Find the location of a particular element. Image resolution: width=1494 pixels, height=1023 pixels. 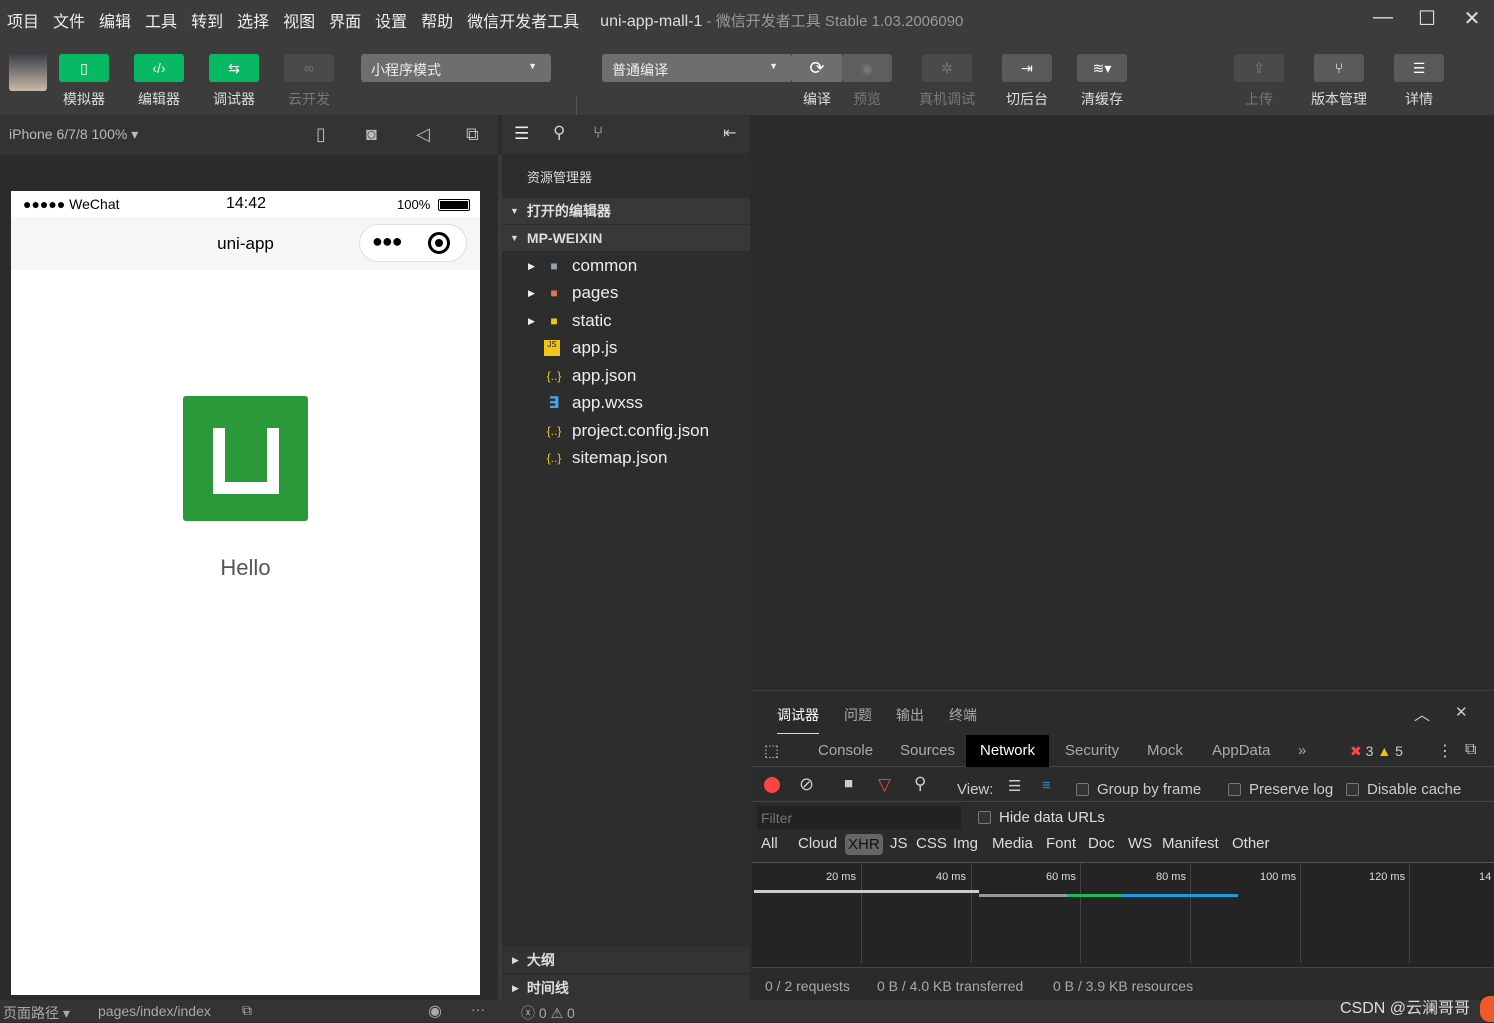

list-icon: ☰ is located at coordinates (521, 134).